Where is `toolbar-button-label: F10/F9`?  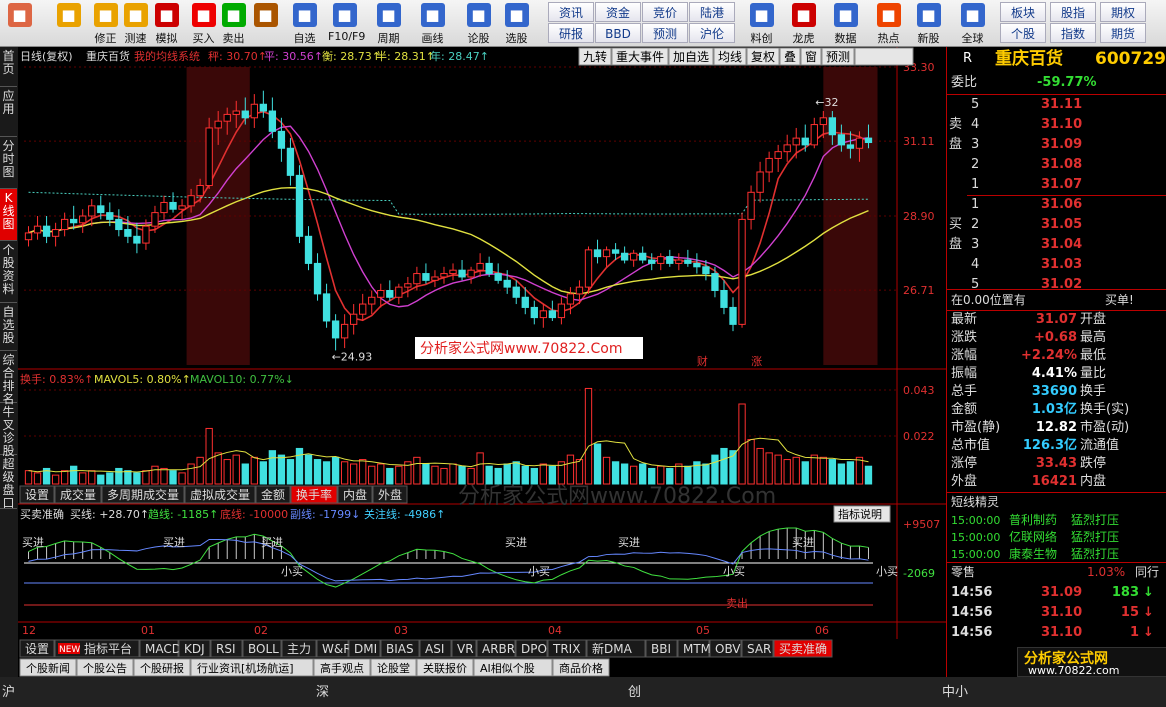
toolbar-button-label: F10/F9 is located at coordinates (347, 36).